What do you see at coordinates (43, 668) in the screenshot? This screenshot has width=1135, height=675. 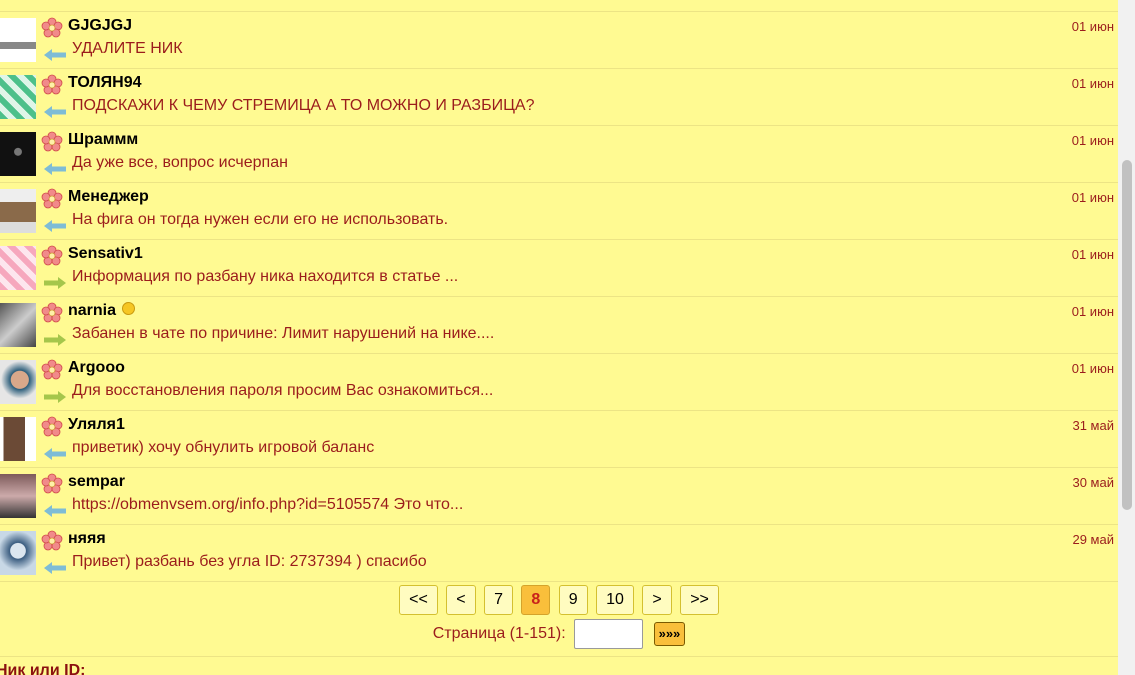 I see `nick-or-id-label: Ник или ID:` at bounding box center [43, 668].